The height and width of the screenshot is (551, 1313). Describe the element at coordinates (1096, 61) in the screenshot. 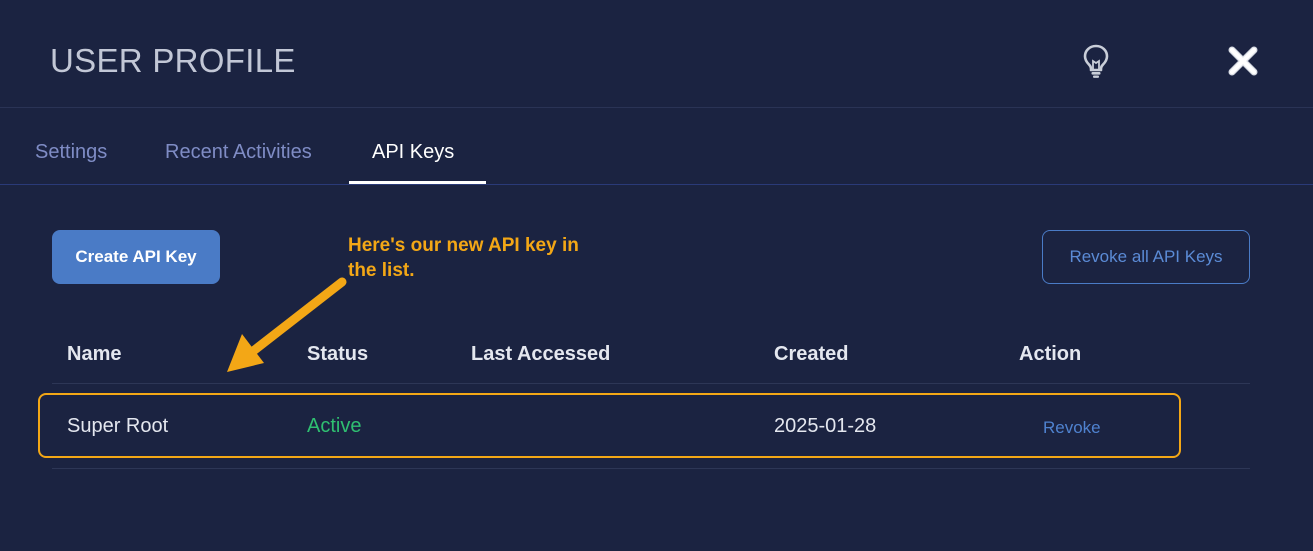

I see `lightbulb-icon` at that location.